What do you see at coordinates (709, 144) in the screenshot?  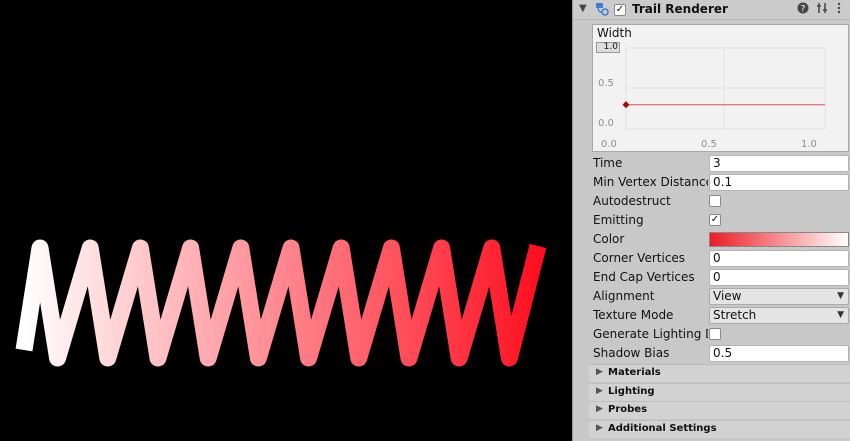 I see `x-axis-mid-label: 0.5` at bounding box center [709, 144].